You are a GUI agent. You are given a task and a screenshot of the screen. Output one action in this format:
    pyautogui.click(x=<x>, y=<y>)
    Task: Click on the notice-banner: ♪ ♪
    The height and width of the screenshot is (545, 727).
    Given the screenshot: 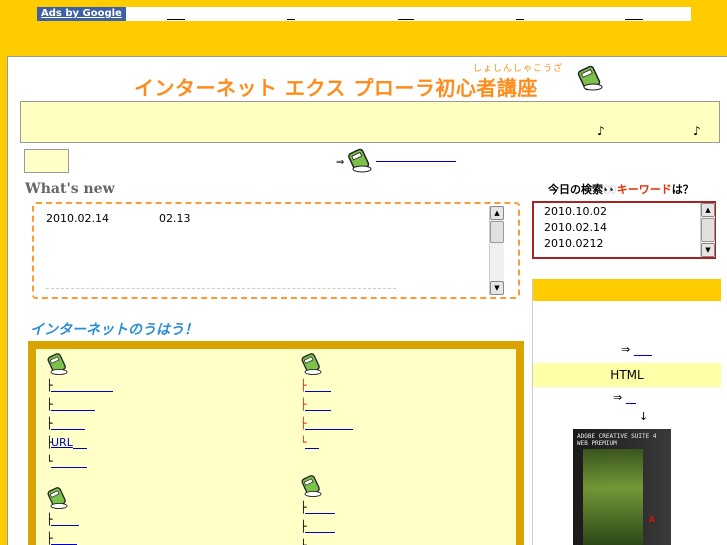 What is the action you would take?
    pyautogui.click(x=370, y=122)
    